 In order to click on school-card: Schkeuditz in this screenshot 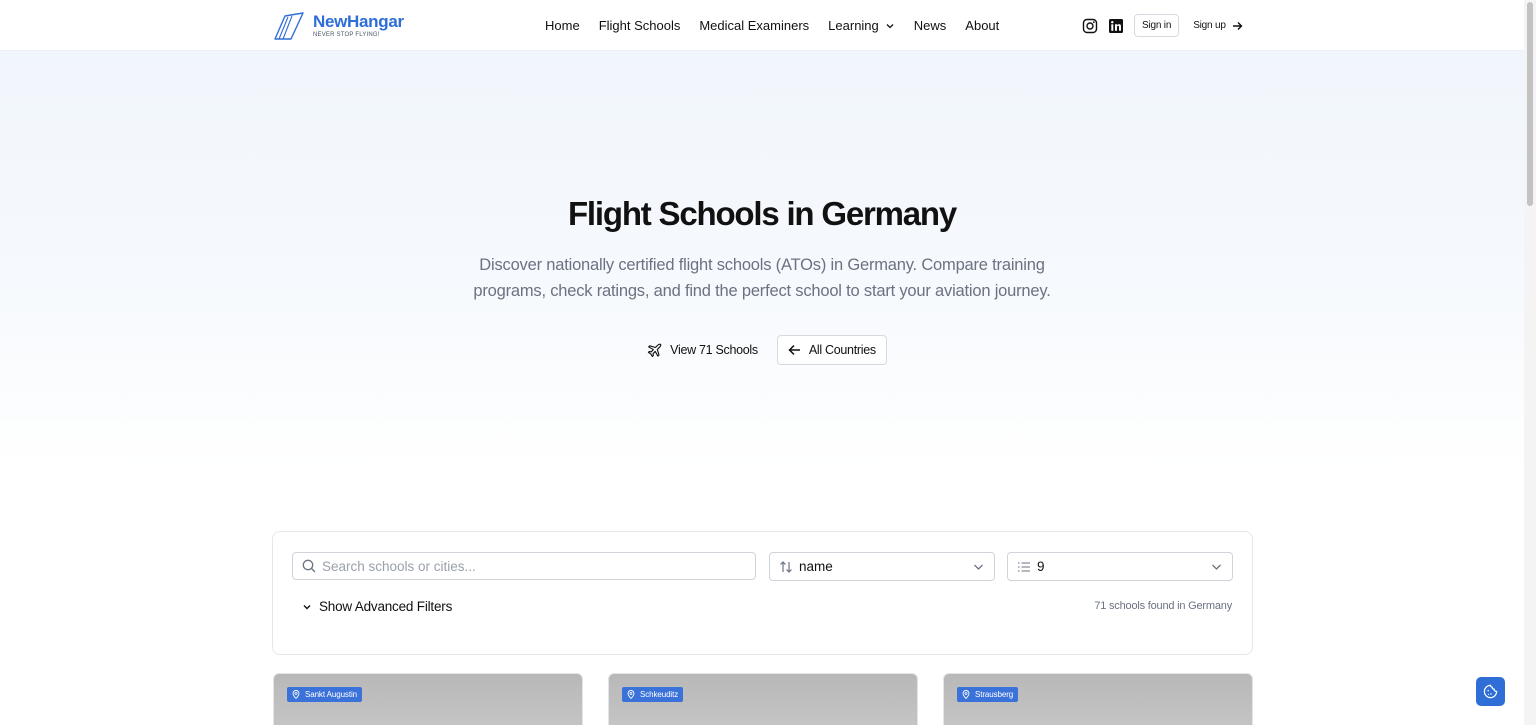, I will do `click(763, 699)`.